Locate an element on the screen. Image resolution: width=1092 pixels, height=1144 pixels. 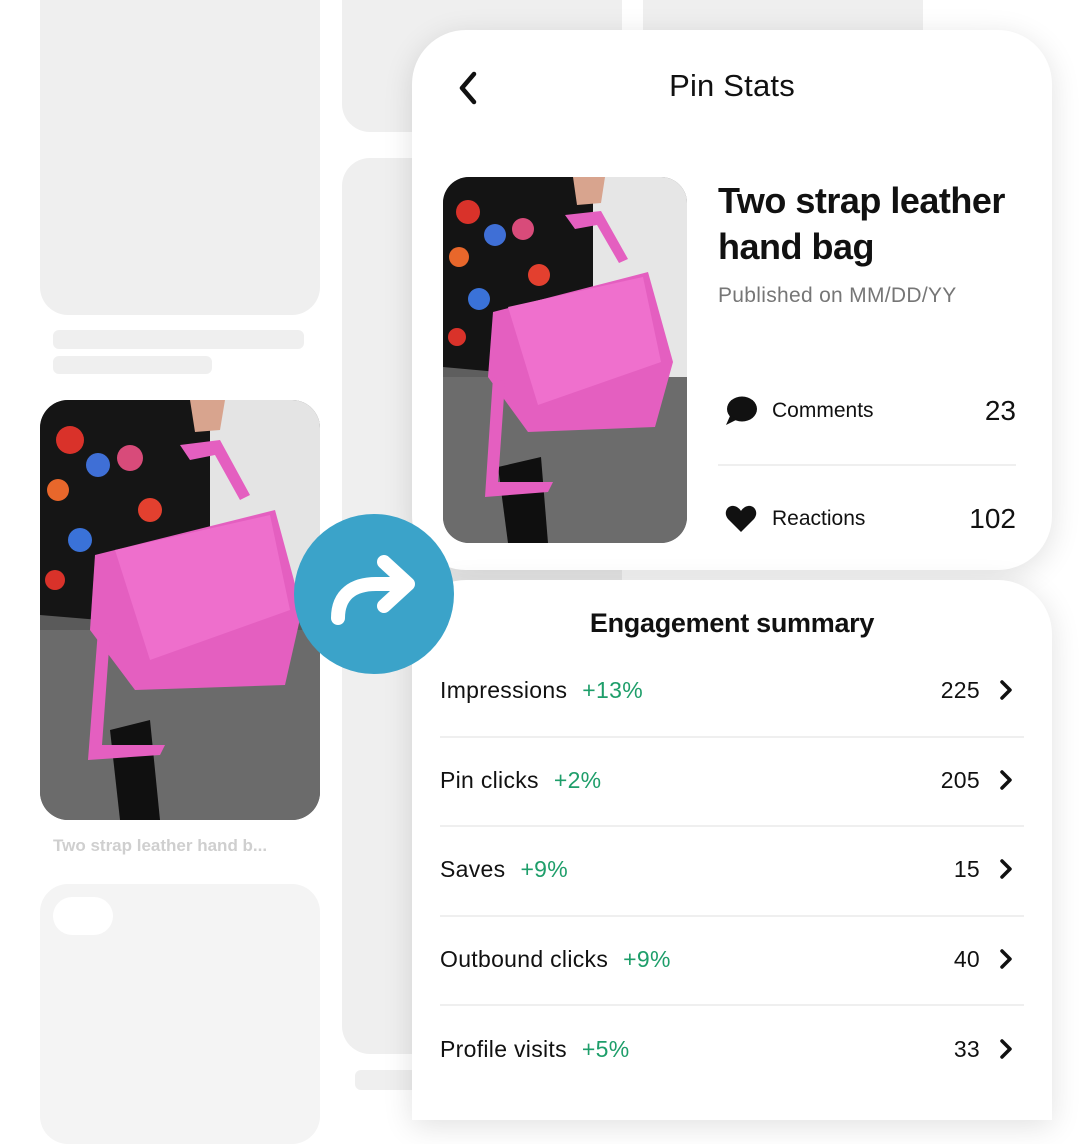
page-title: Pin Stats is located at coordinates (732, 85).